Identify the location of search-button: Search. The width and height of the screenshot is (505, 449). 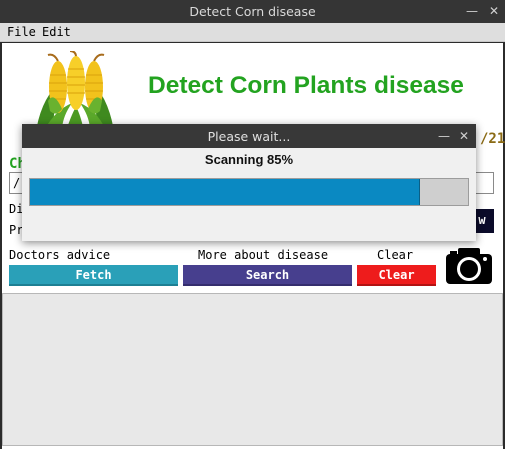
(267, 275).